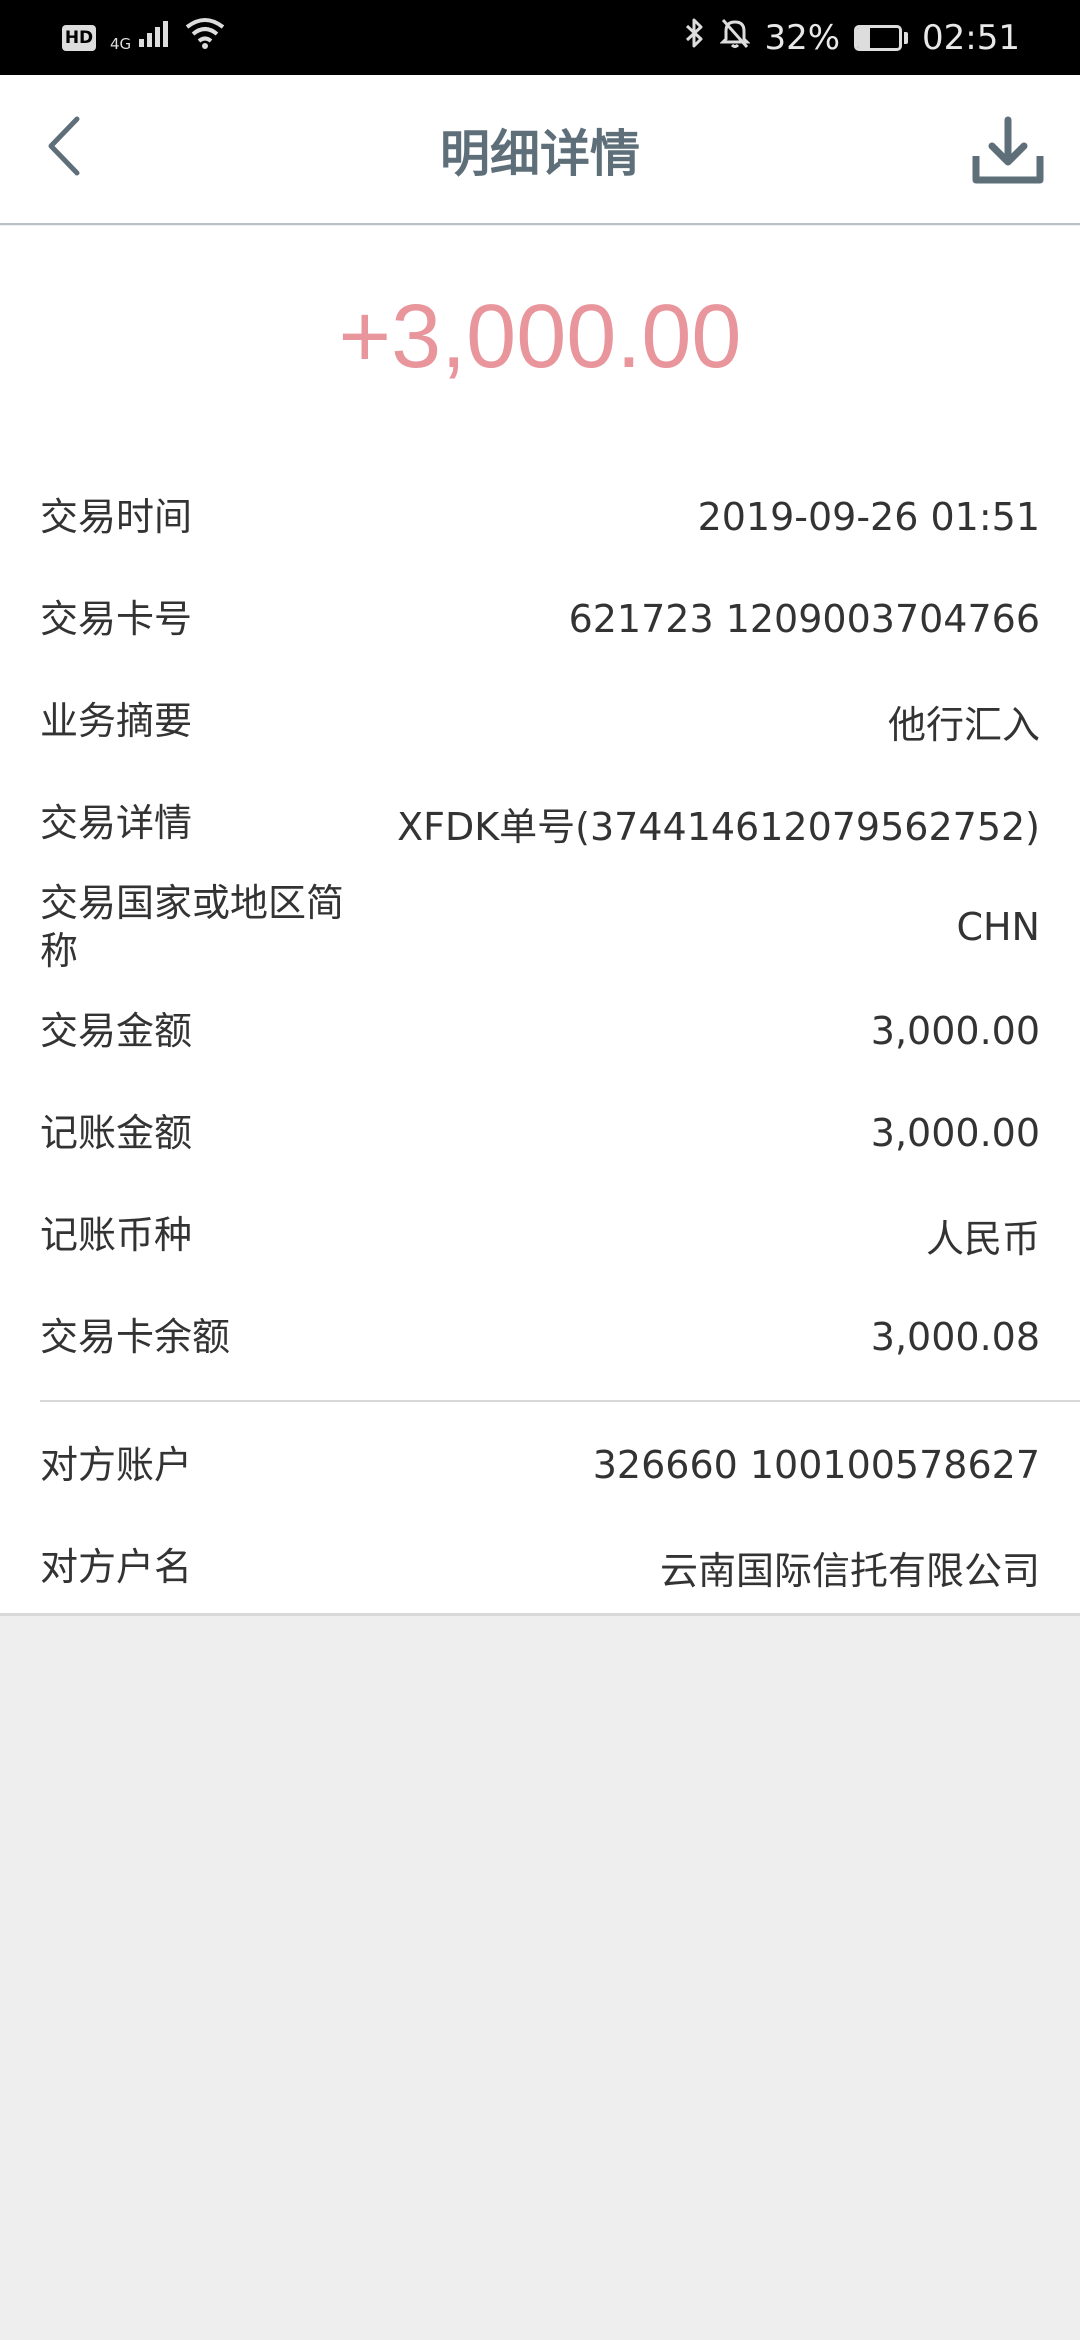 The image size is (1080, 2340). What do you see at coordinates (540, 337) in the screenshot?
I see `transaction-amount: +3,000.00` at bounding box center [540, 337].